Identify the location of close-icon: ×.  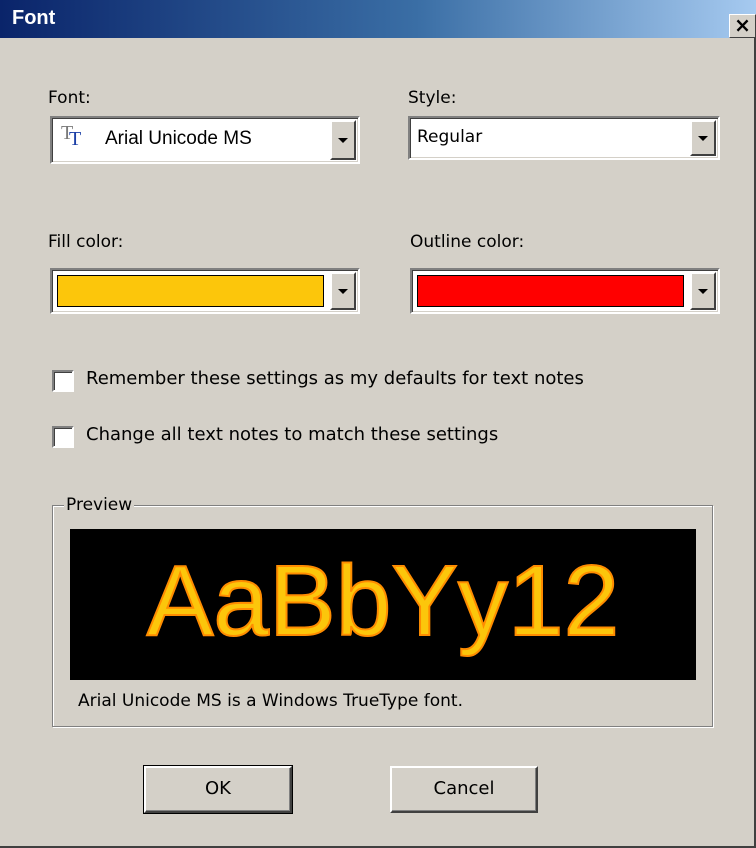
(742, 25).